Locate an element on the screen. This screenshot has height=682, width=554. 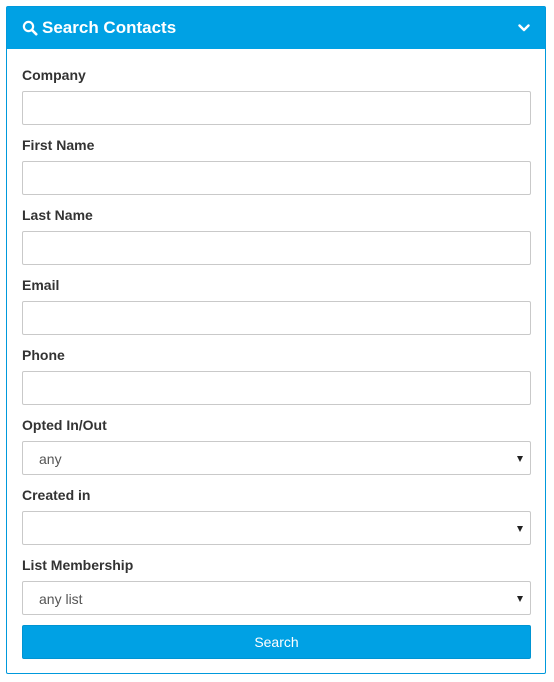
list-membership-label: List Membership is located at coordinates (78, 565).